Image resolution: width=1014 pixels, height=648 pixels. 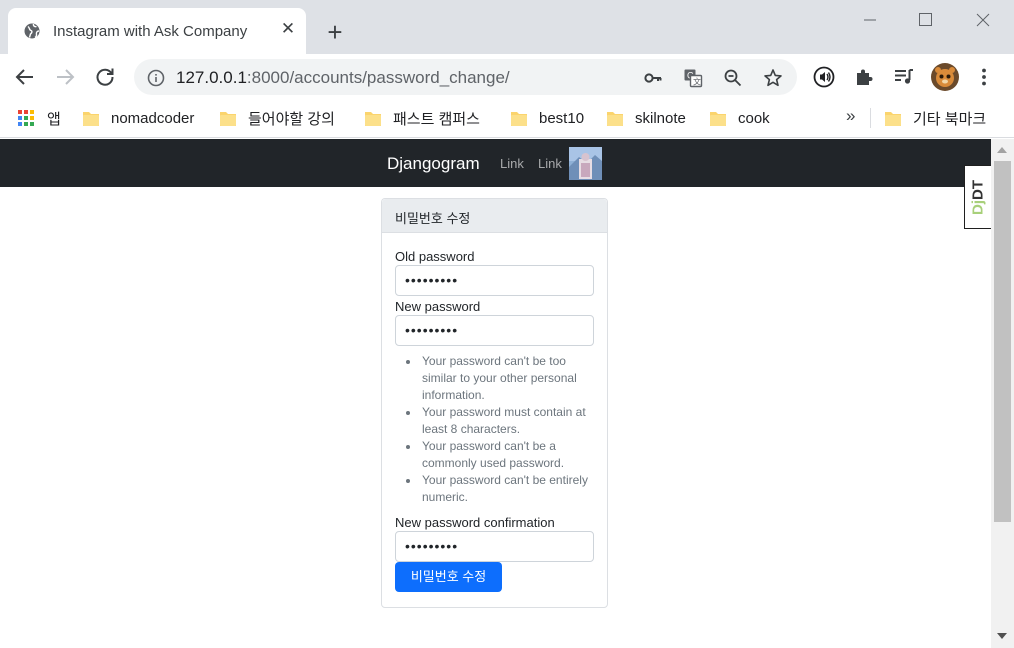 I want to click on back-arrow-icon, so click(x=25, y=77).